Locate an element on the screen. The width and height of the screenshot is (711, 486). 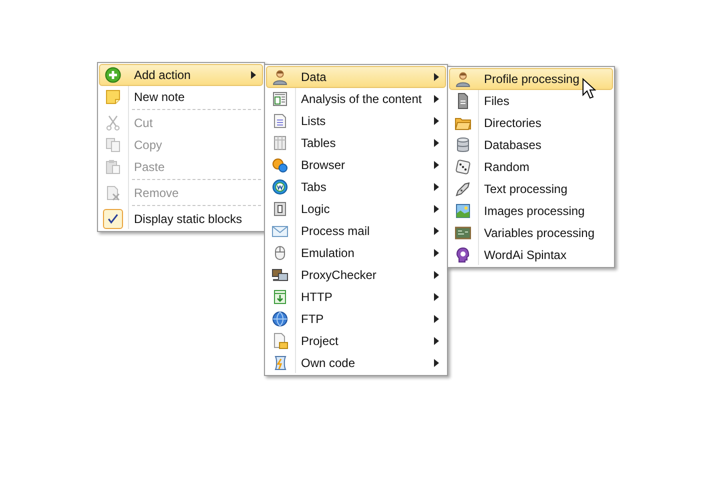
table-icon is located at coordinates (280, 143).